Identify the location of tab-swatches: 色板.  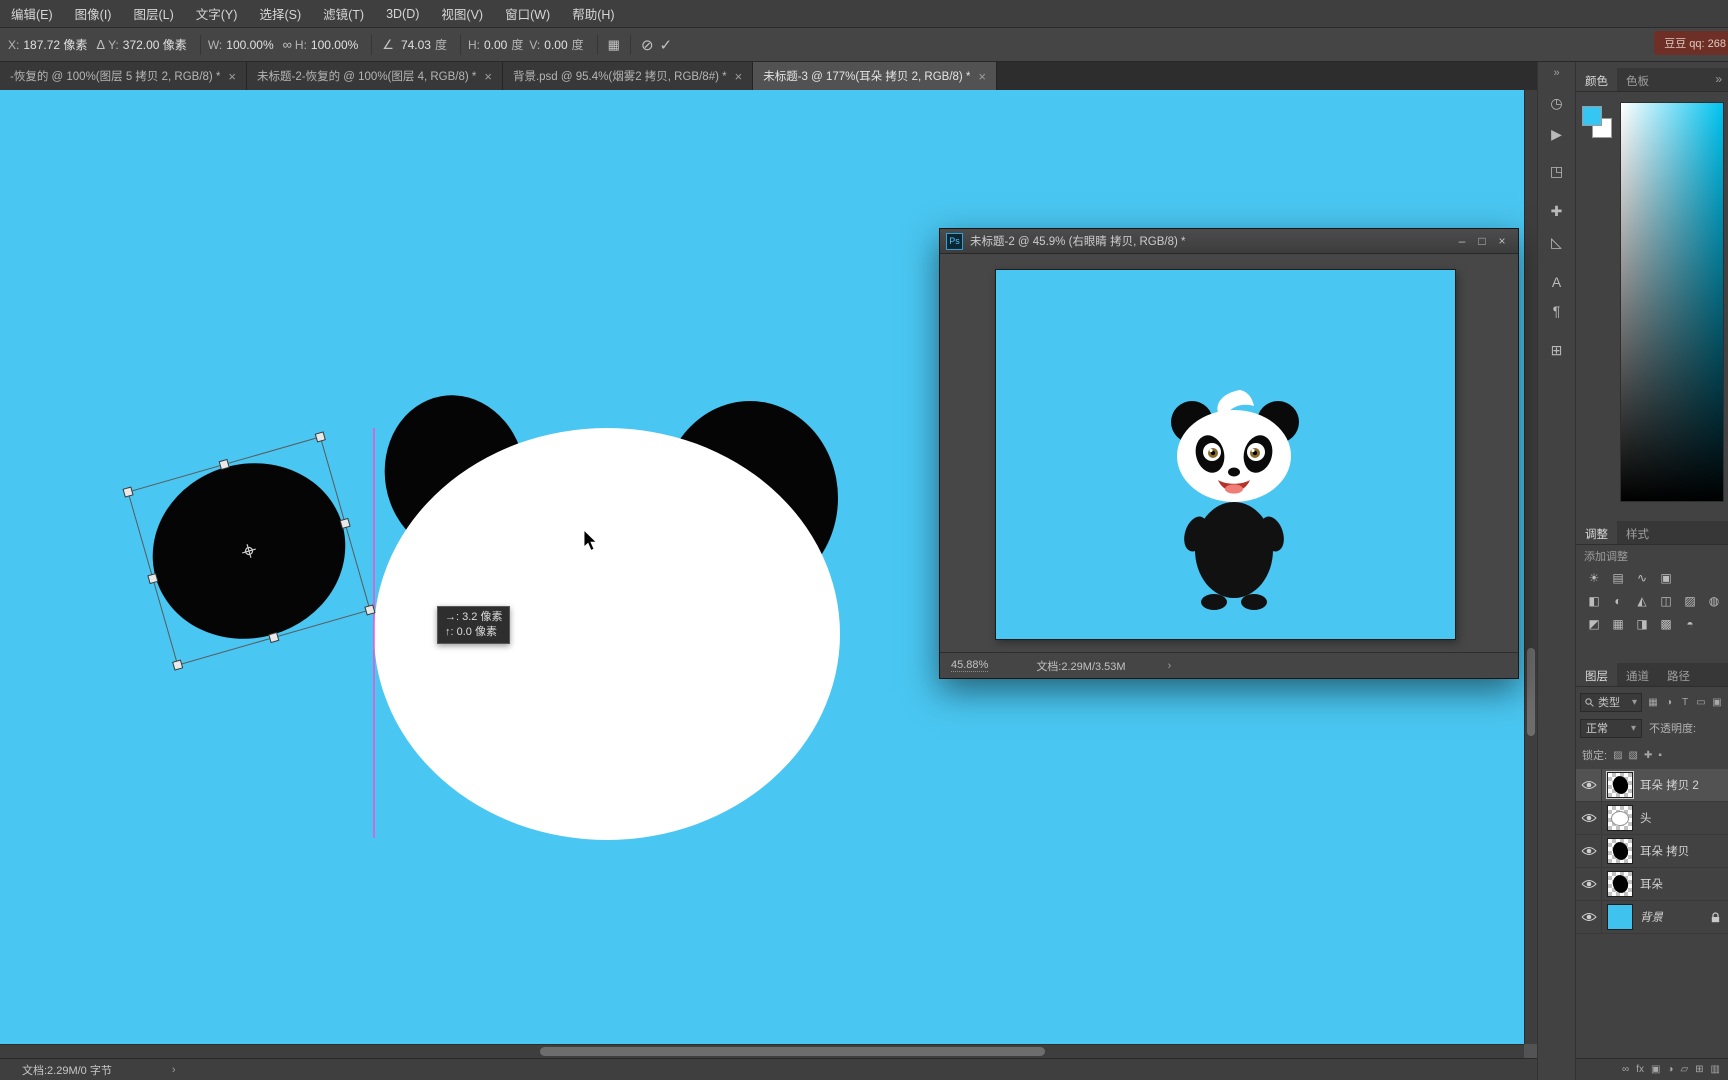
(1637, 79).